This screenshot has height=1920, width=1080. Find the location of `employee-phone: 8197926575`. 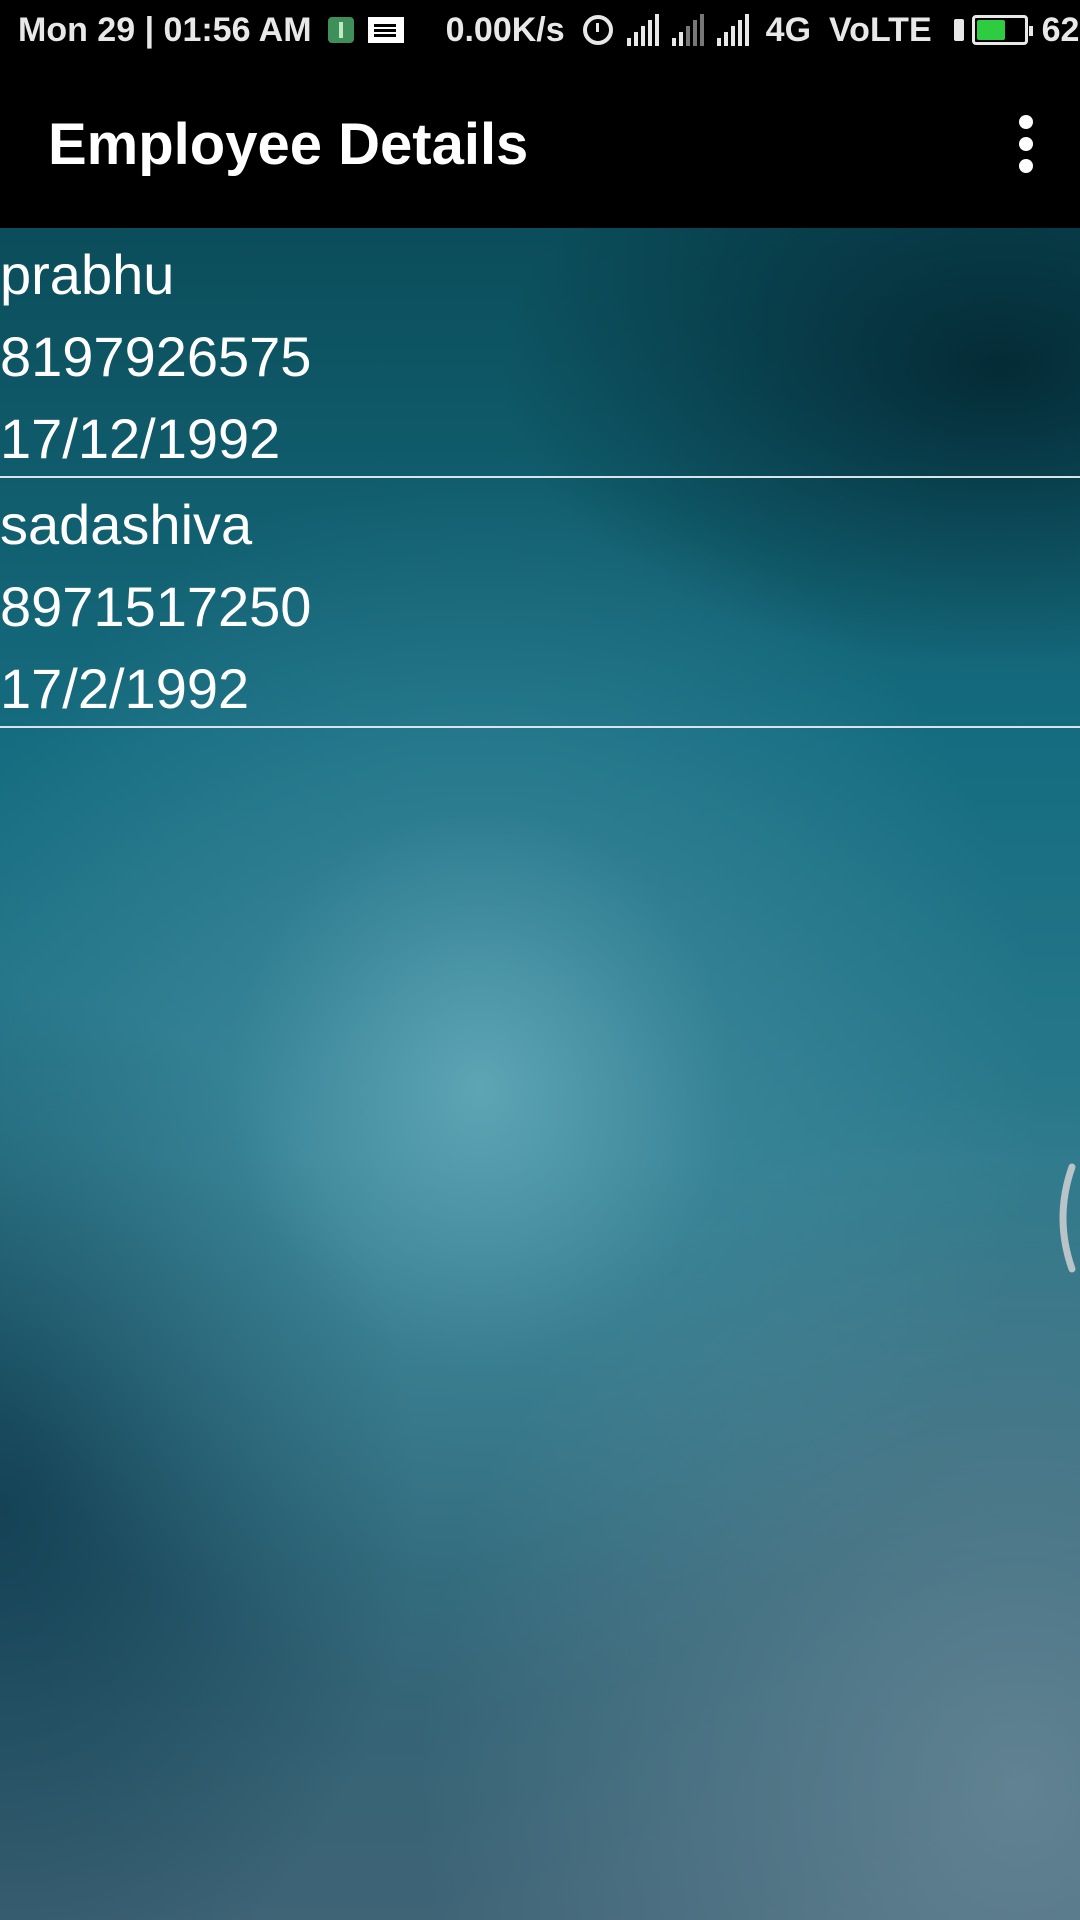

employee-phone: 8197926575 is located at coordinates (156, 356).